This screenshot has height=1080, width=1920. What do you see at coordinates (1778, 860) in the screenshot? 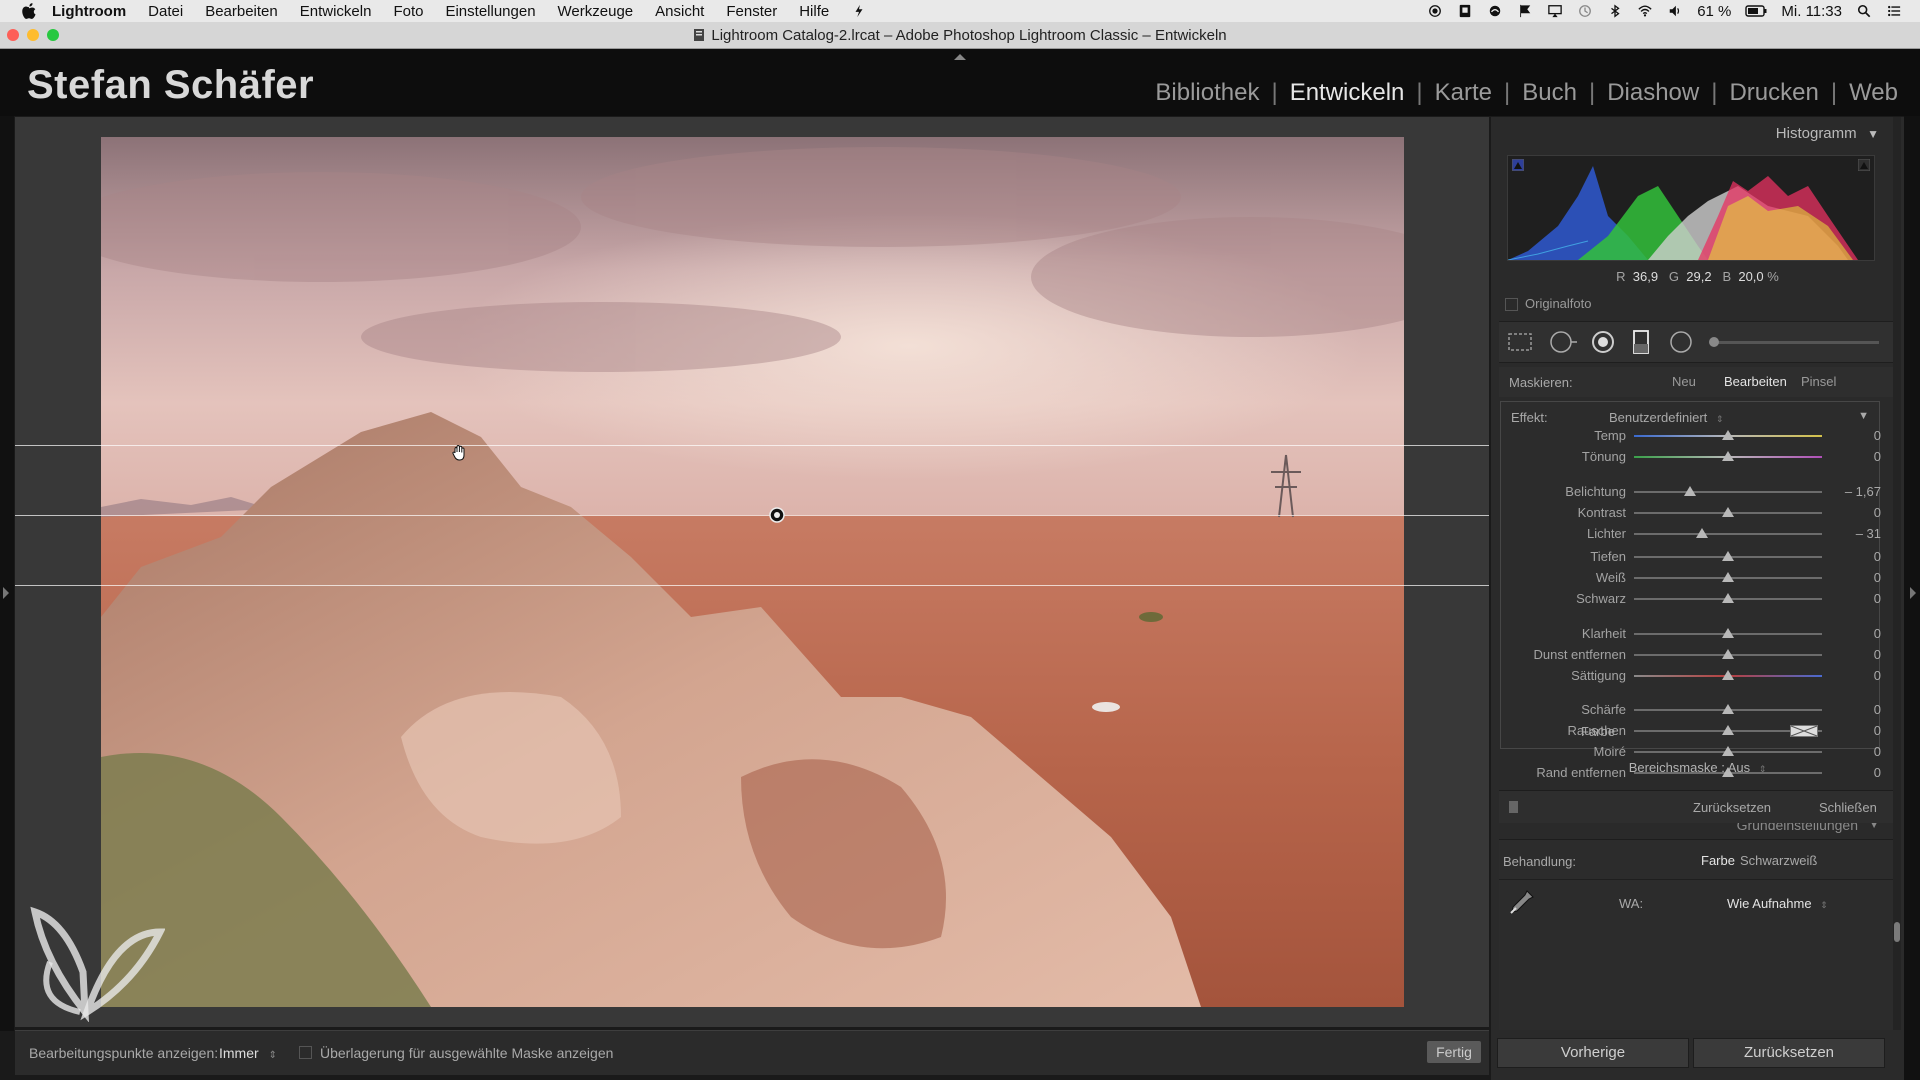
I see `treatment-bw-option: Schwarzweiß` at bounding box center [1778, 860].